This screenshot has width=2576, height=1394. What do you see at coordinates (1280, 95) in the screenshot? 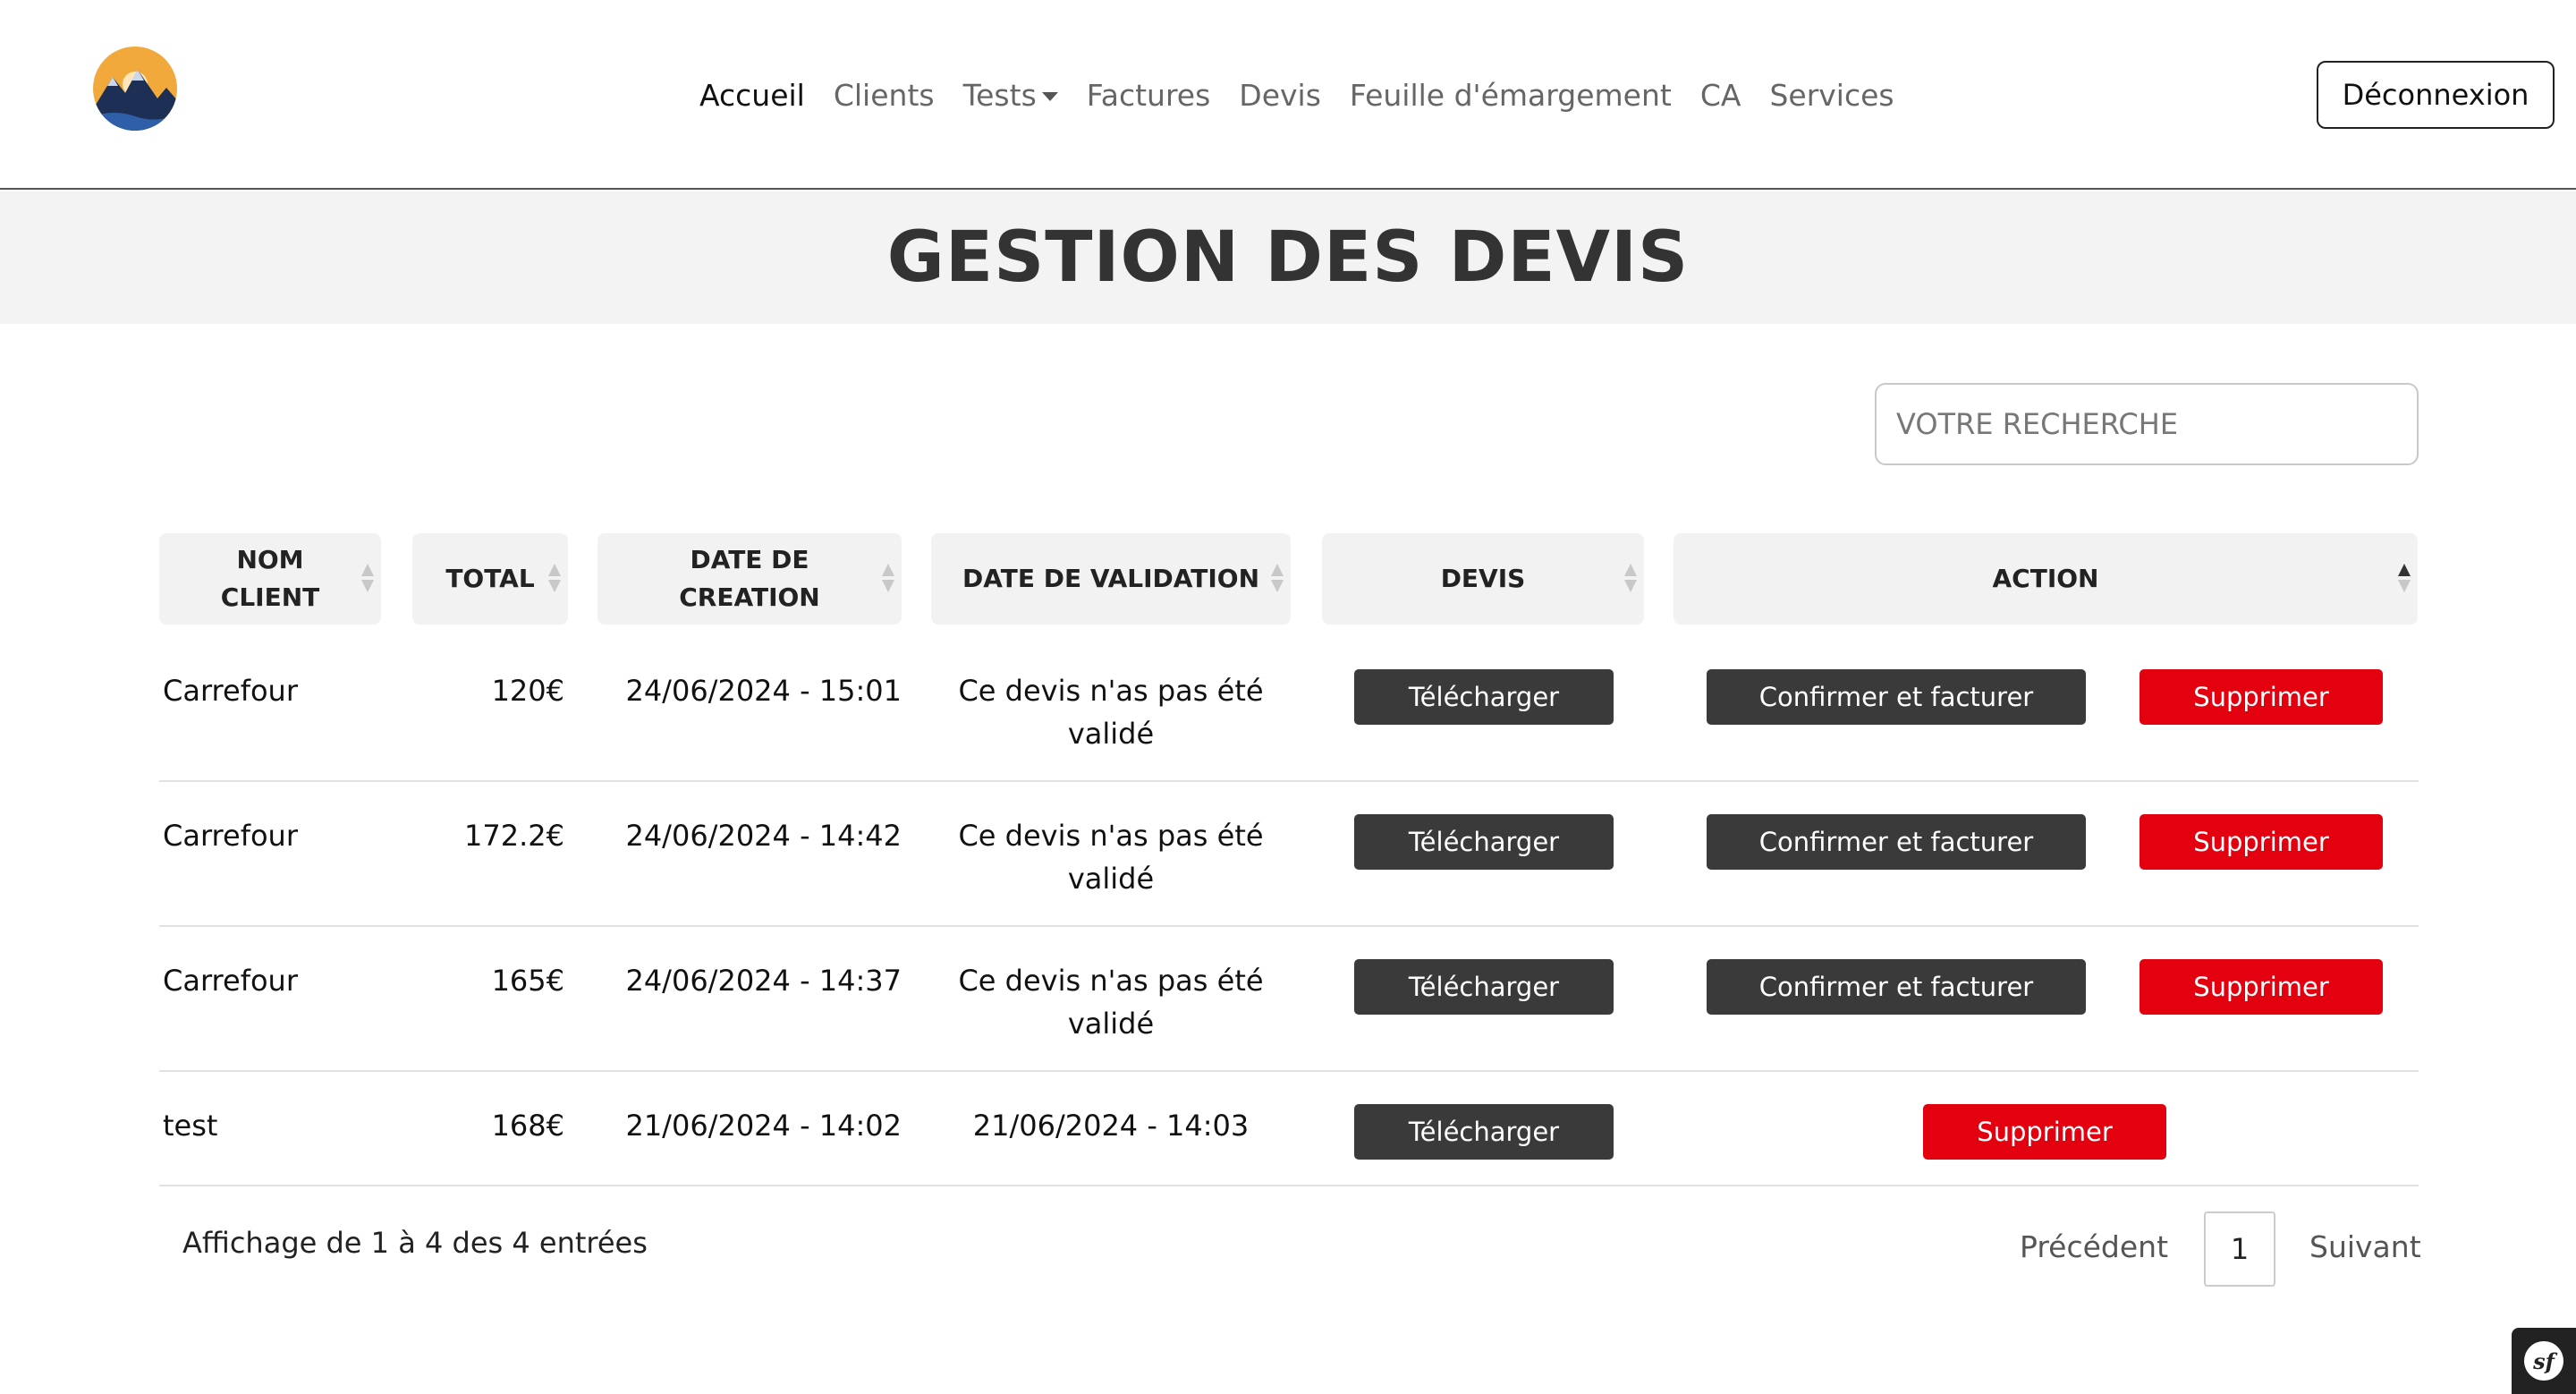
I see `nav-link-devis: Devis` at bounding box center [1280, 95].